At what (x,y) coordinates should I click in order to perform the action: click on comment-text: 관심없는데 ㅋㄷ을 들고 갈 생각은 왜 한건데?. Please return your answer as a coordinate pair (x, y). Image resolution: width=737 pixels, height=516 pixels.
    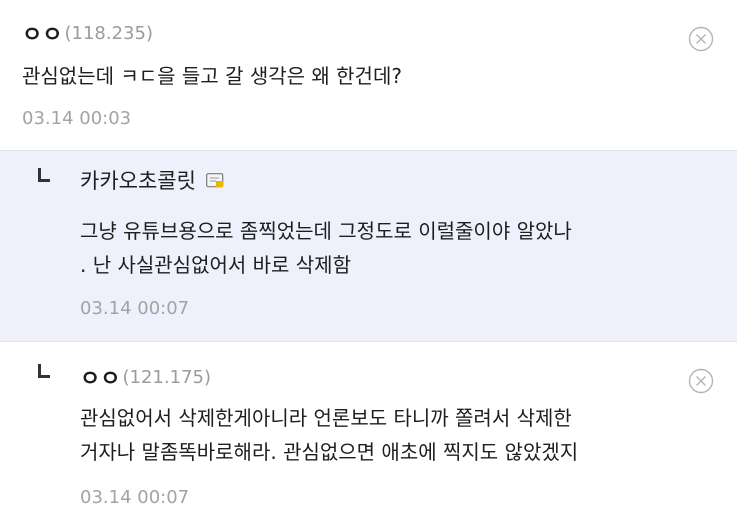
    Looking at the image, I should click on (212, 76).